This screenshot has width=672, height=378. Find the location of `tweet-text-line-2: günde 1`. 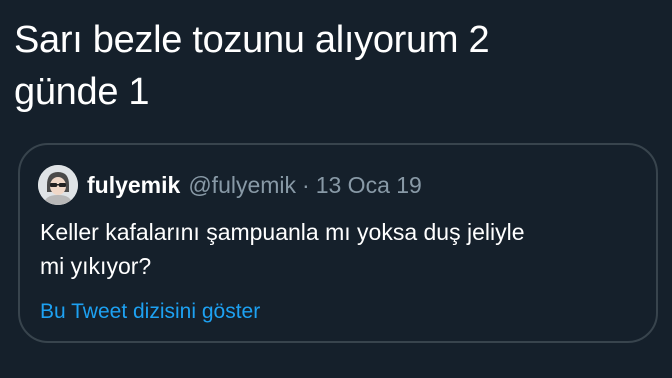

tweet-text-line-2: günde 1 is located at coordinates (82, 92).